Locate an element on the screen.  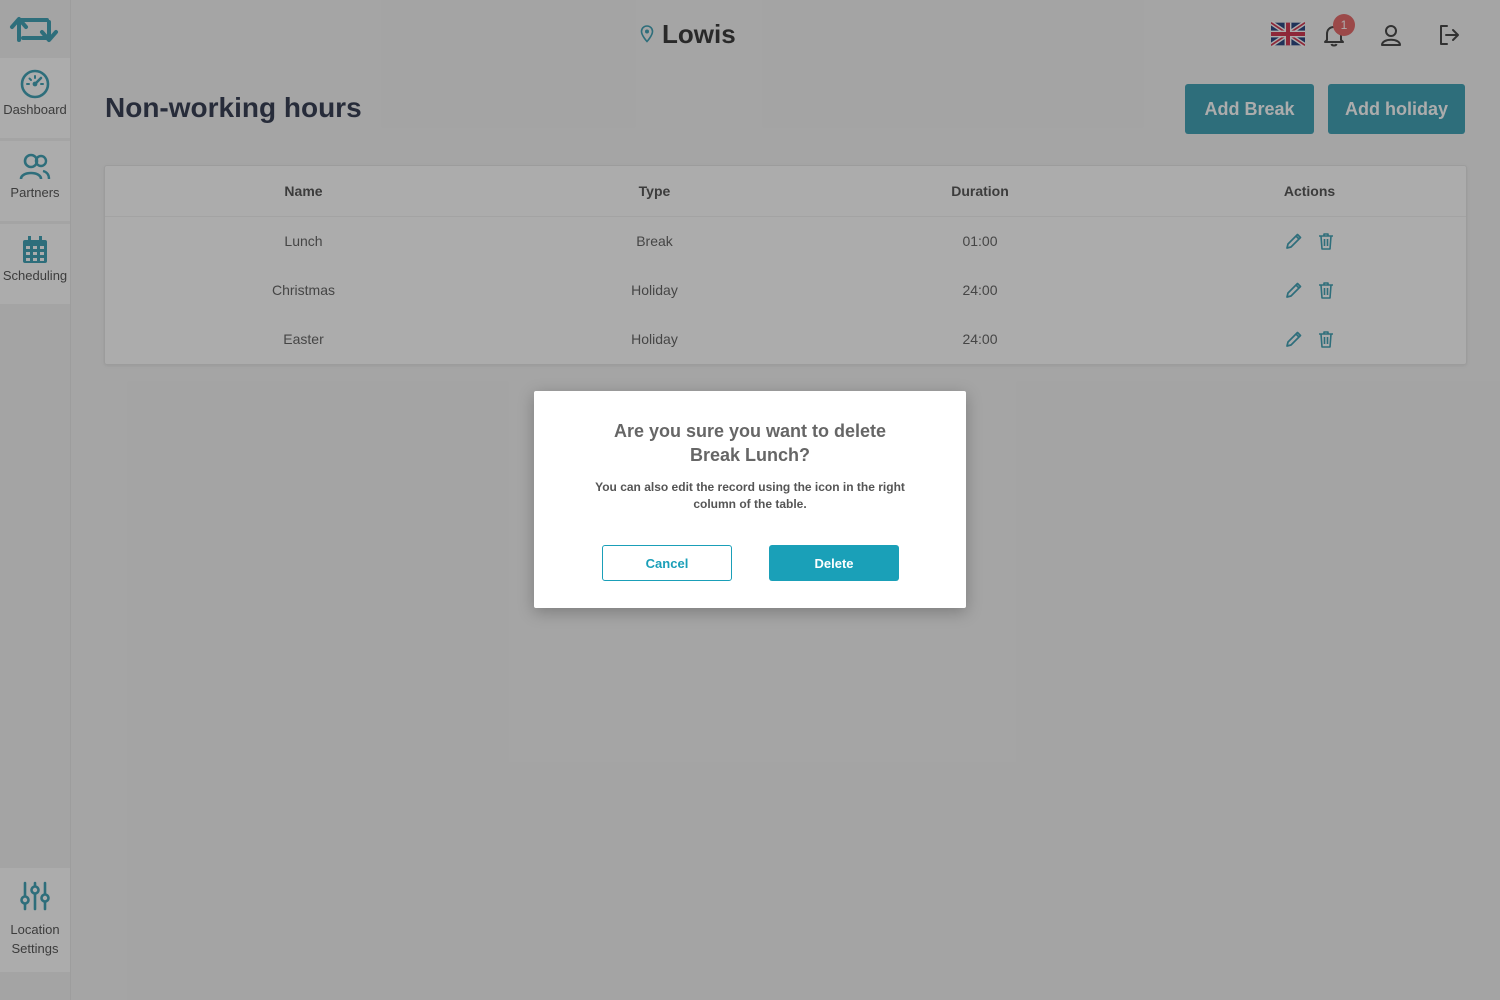
cancel-button: Cancel is located at coordinates (667, 563).